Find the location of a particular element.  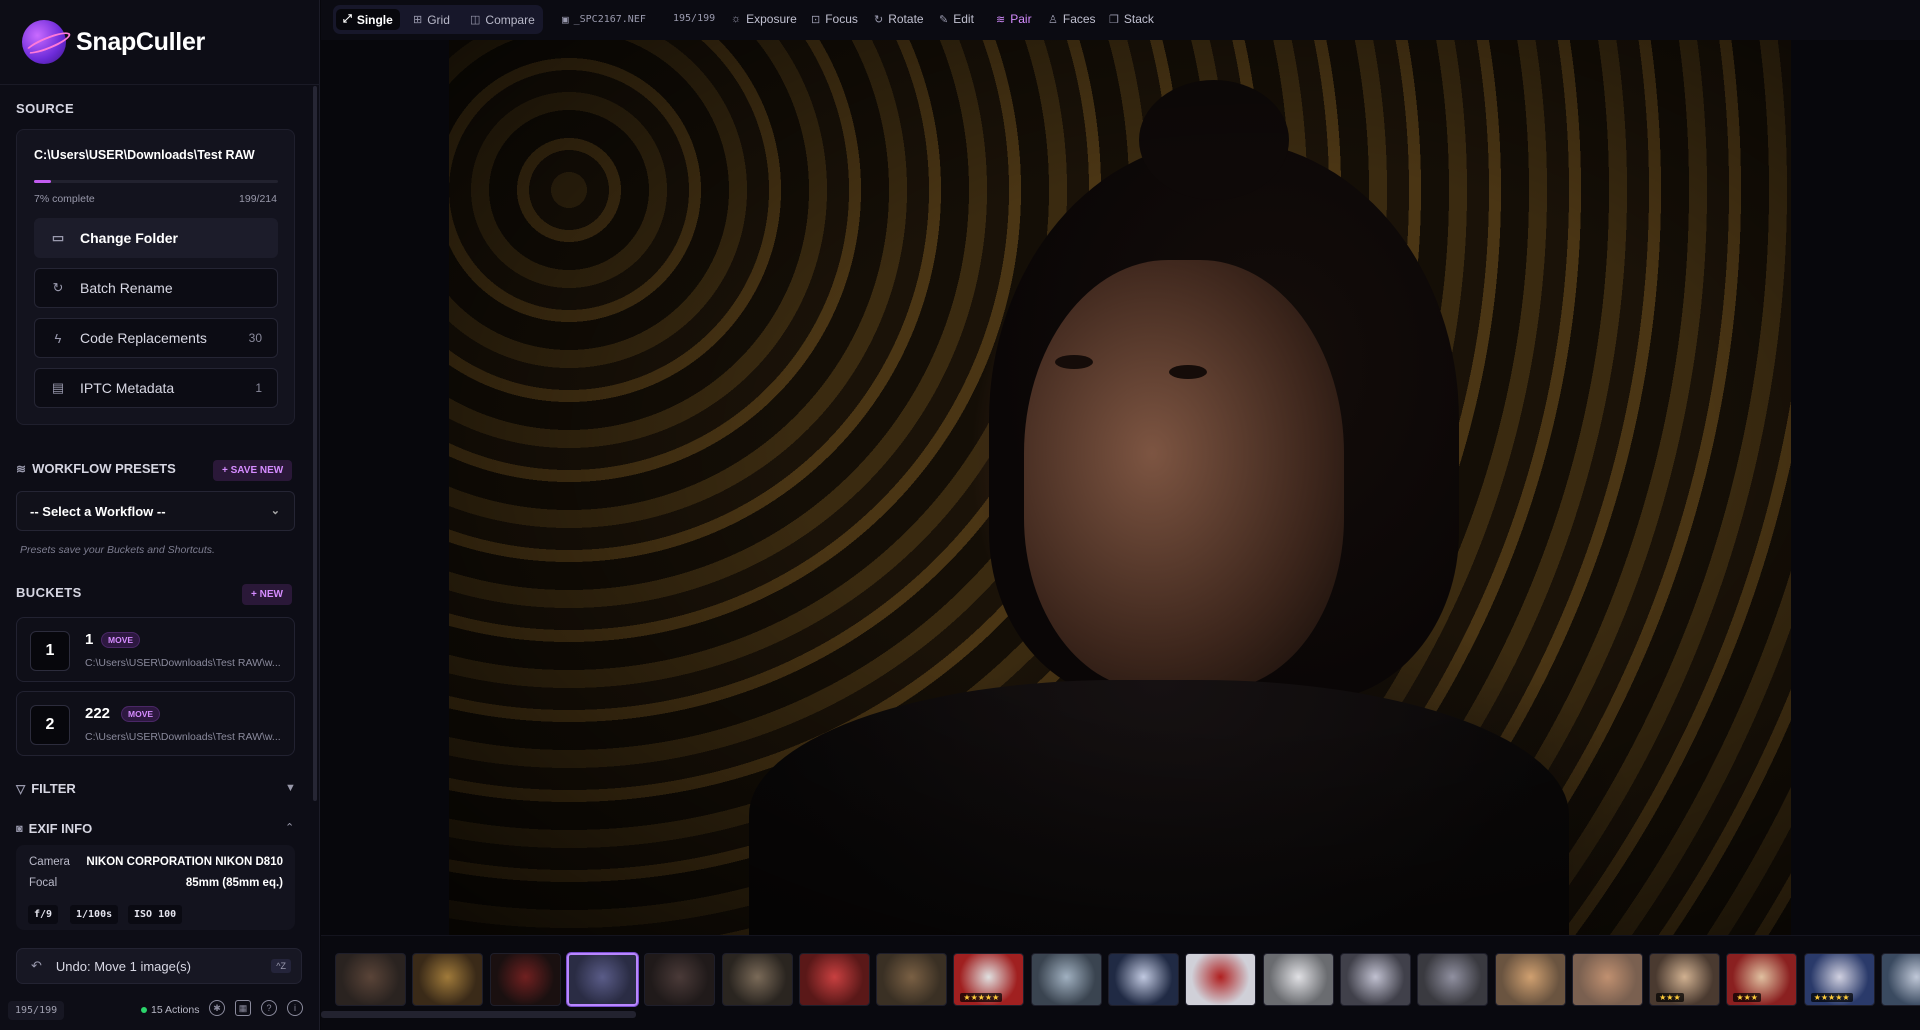

bucket-badge: MOVE is located at coordinates (141, 714).